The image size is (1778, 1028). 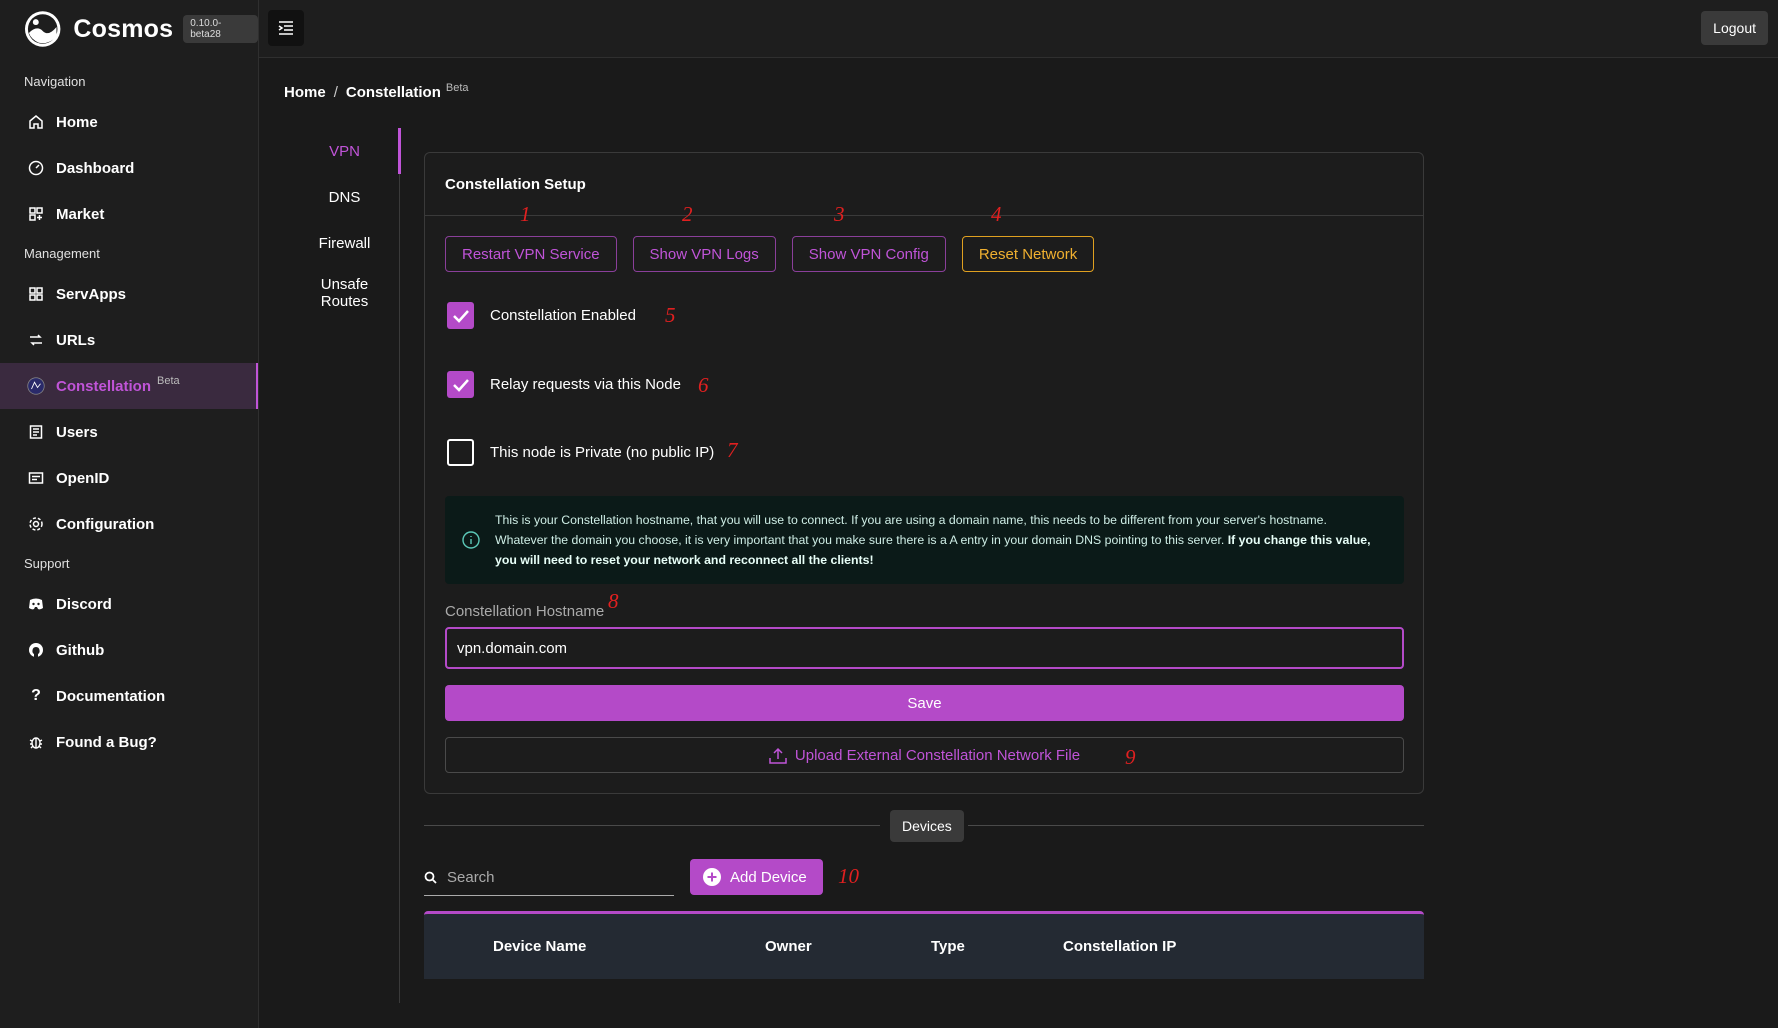 What do you see at coordinates (129, 650) in the screenshot?
I see `sidebar-item-github: Github` at bounding box center [129, 650].